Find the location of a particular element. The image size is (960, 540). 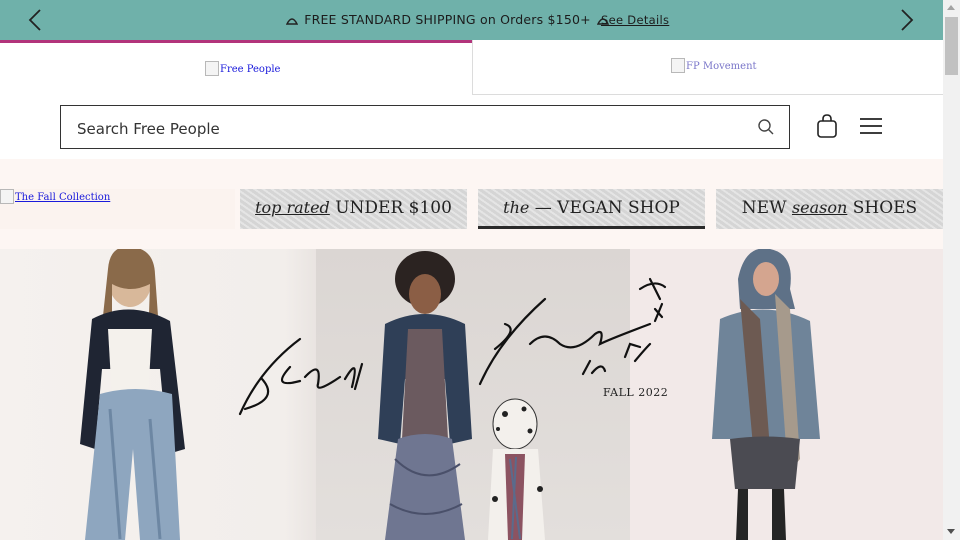

scroll-down-arrow-icon is located at coordinates (951, 531).